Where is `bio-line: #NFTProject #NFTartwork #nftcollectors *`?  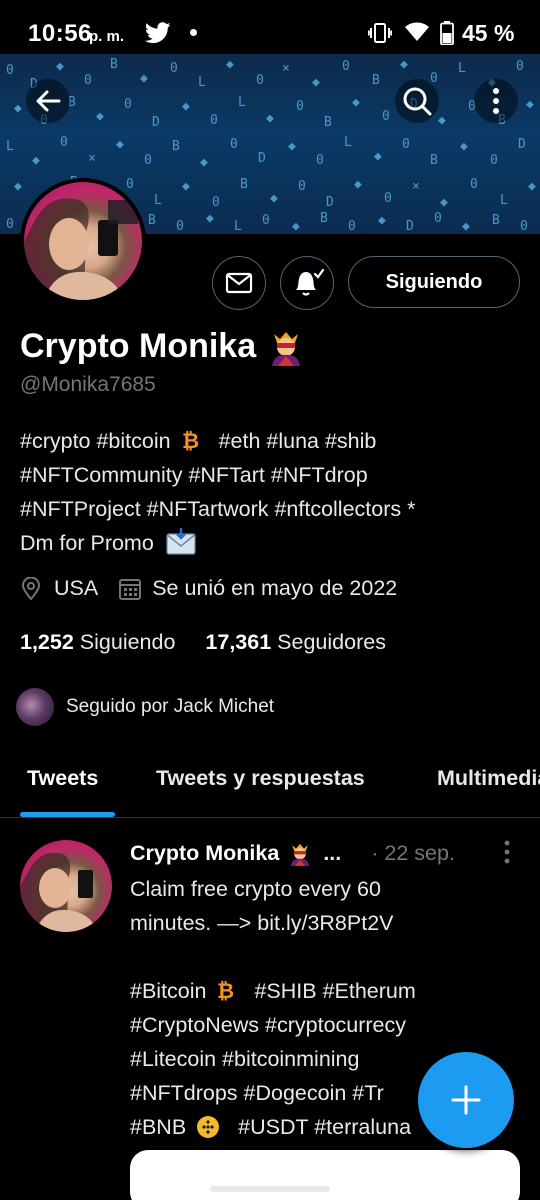 bio-line: #NFTProject #NFTartwork #nftcollectors * is located at coordinates (270, 509).